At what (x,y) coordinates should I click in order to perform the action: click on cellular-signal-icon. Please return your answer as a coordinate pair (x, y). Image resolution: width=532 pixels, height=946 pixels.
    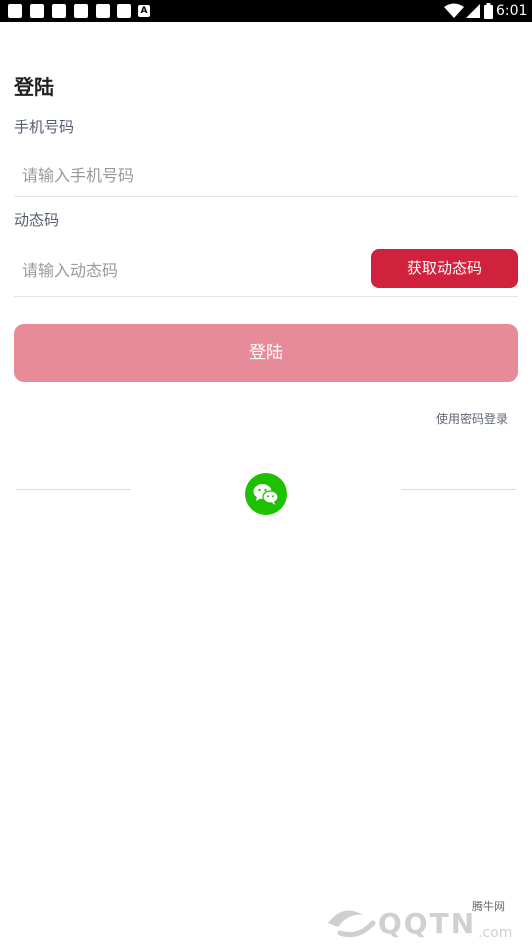
    Looking at the image, I should click on (473, 11).